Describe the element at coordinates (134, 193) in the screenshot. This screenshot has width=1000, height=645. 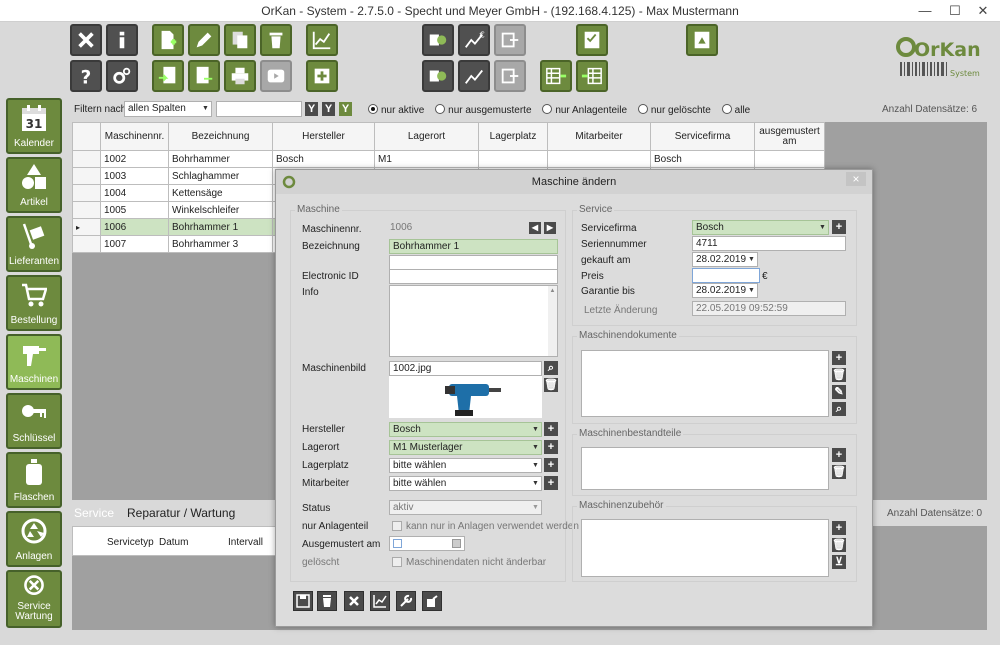
I see `table-cell: 1004` at that location.